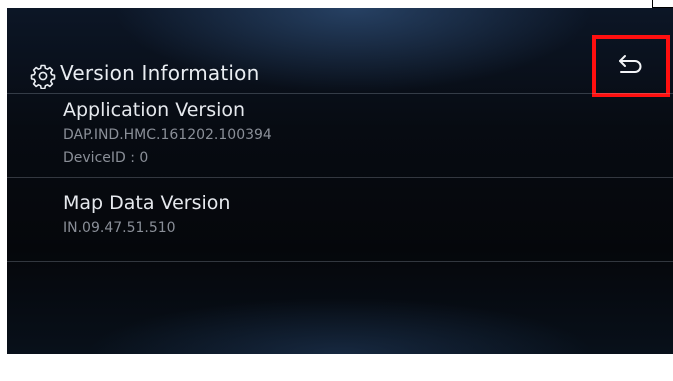 This screenshot has height=381, width=673. Describe the element at coordinates (662, 4) in the screenshot. I see `corner-mark` at that location.